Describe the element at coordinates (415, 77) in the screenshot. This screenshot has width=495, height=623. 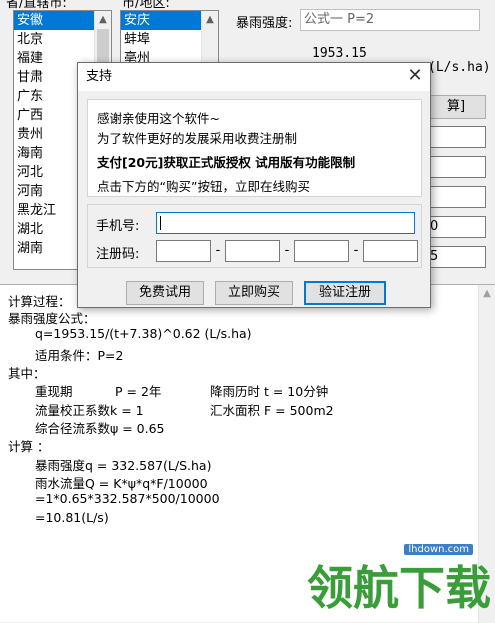
I see `close-icon: ✕` at that location.